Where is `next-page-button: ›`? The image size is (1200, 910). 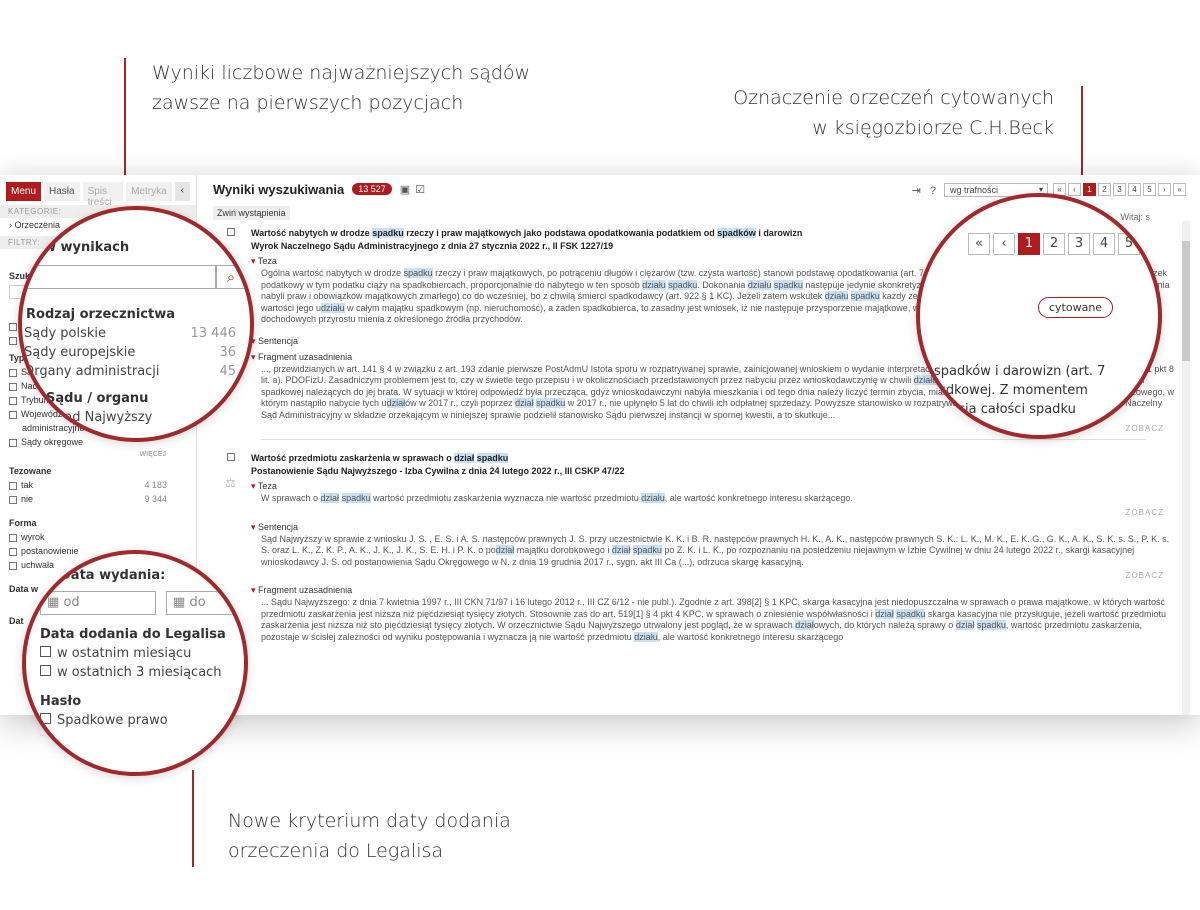
next-page-button: › is located at coordinates (1164, 189).